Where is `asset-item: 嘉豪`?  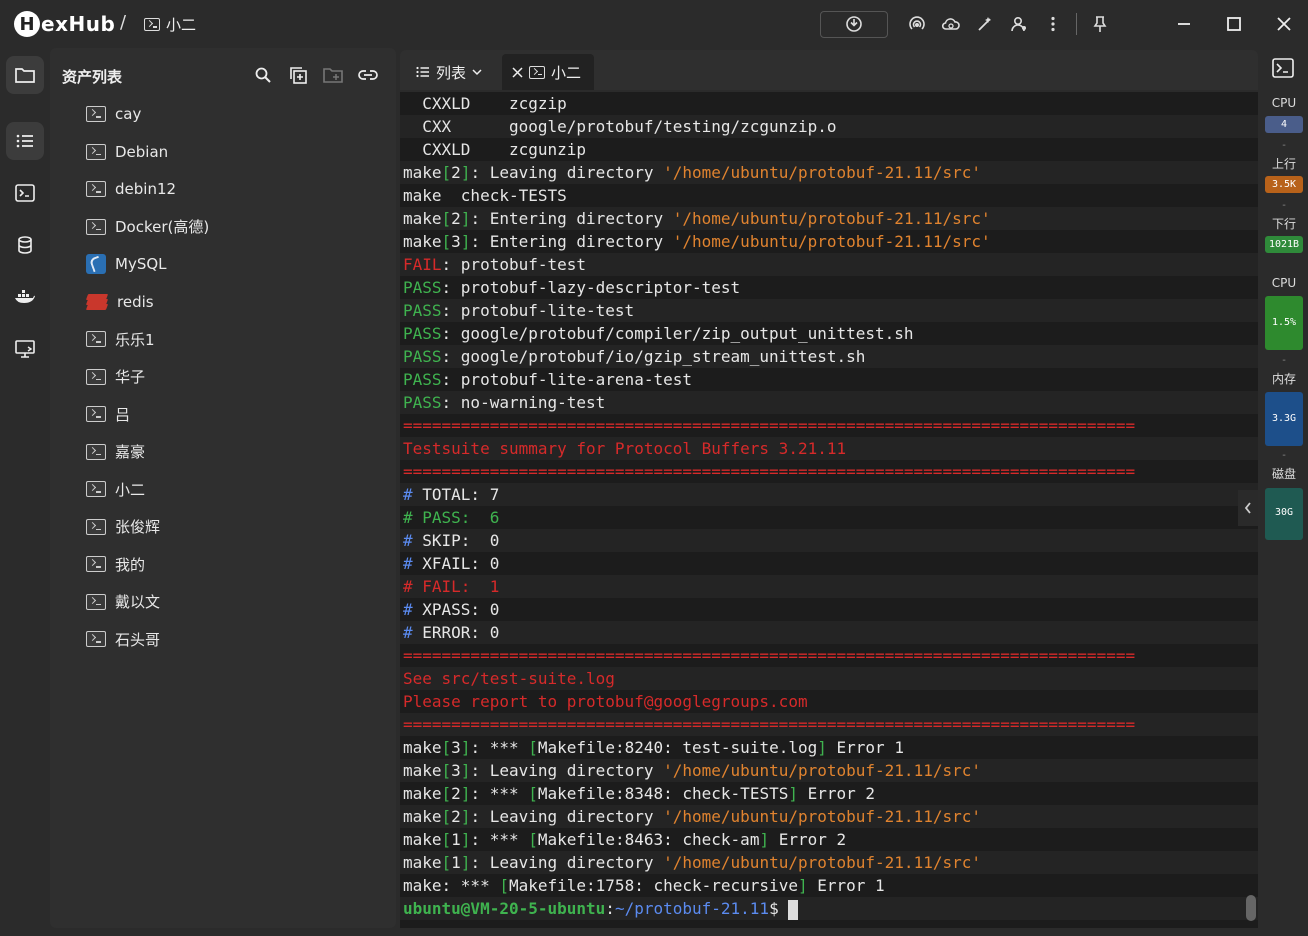 asset-item: 嘉豪 is located at coordinates (115, 452).